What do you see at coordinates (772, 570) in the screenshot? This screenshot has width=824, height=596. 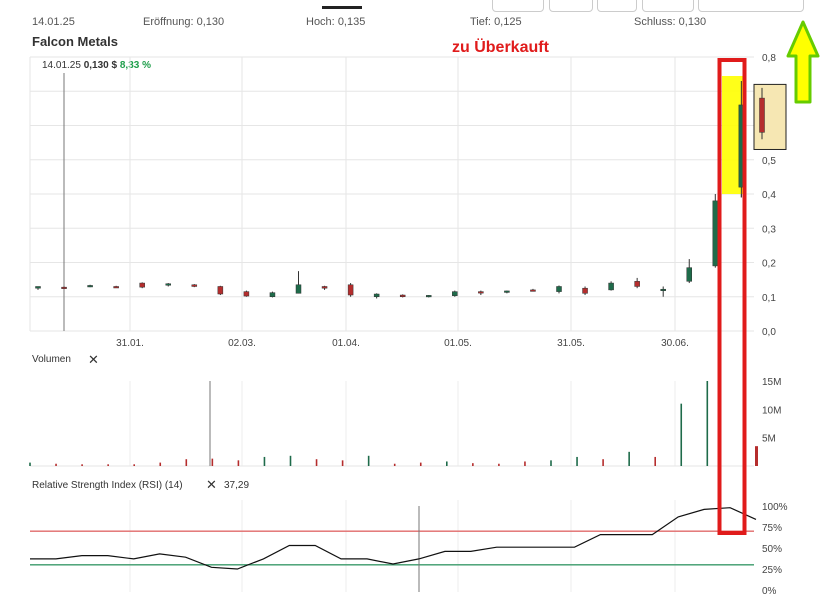 I see `rsi-y-tick: 25%` at bounding box center [772, 570].